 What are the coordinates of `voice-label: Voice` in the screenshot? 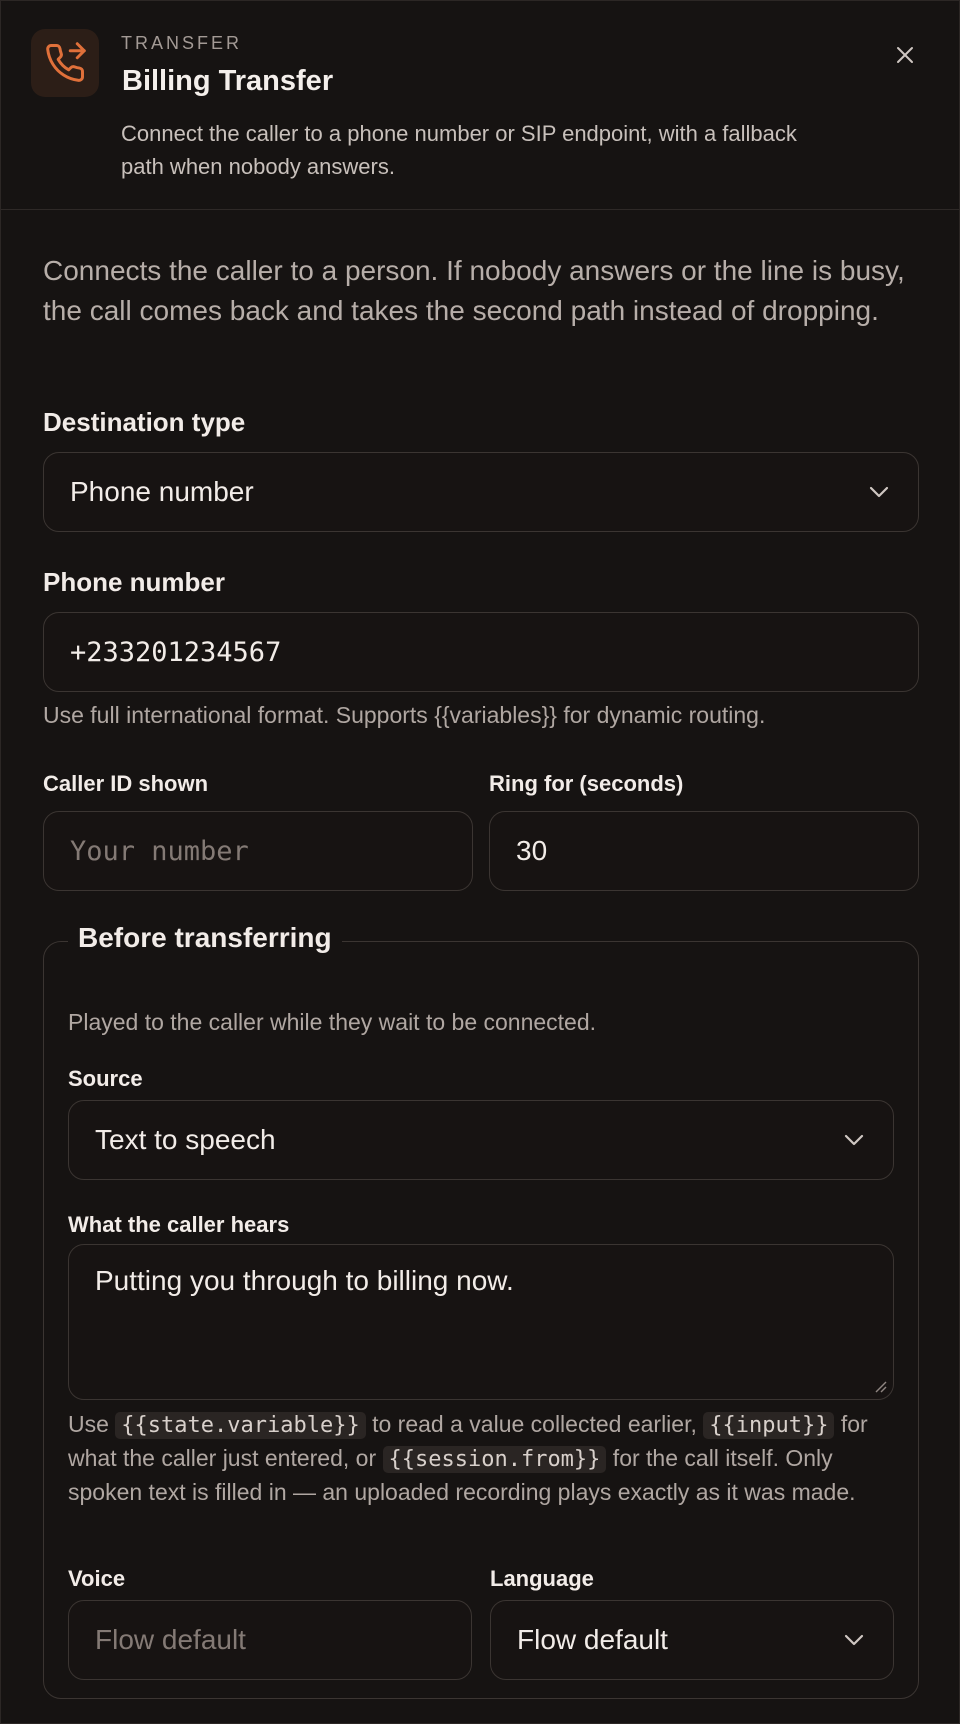 It's located at (97, 1578).